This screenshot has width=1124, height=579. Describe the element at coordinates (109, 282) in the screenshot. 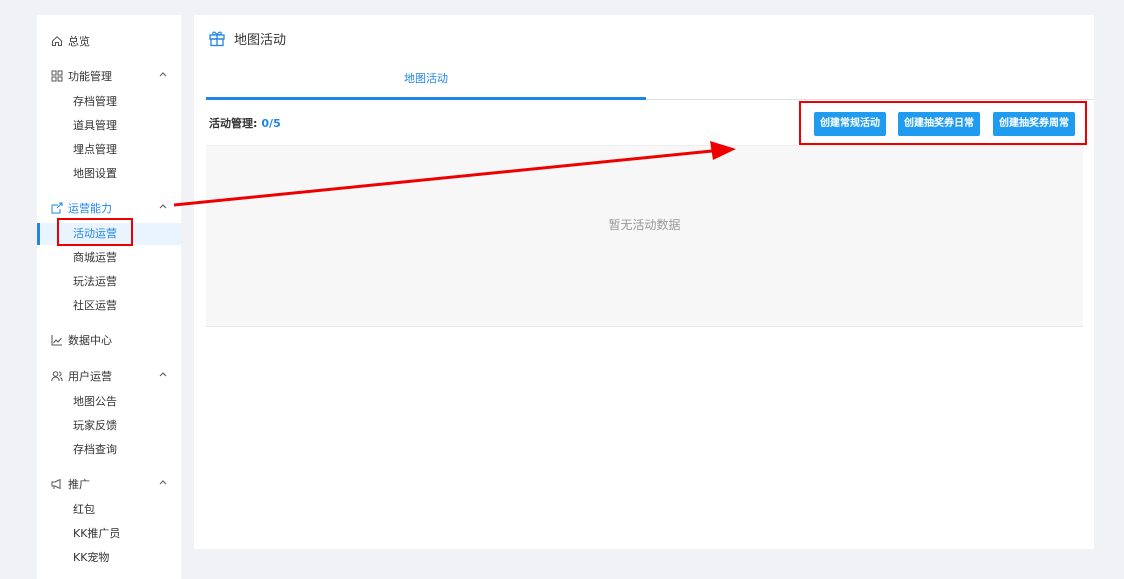

I see `sidebar-item: 玩法运营` at that location.